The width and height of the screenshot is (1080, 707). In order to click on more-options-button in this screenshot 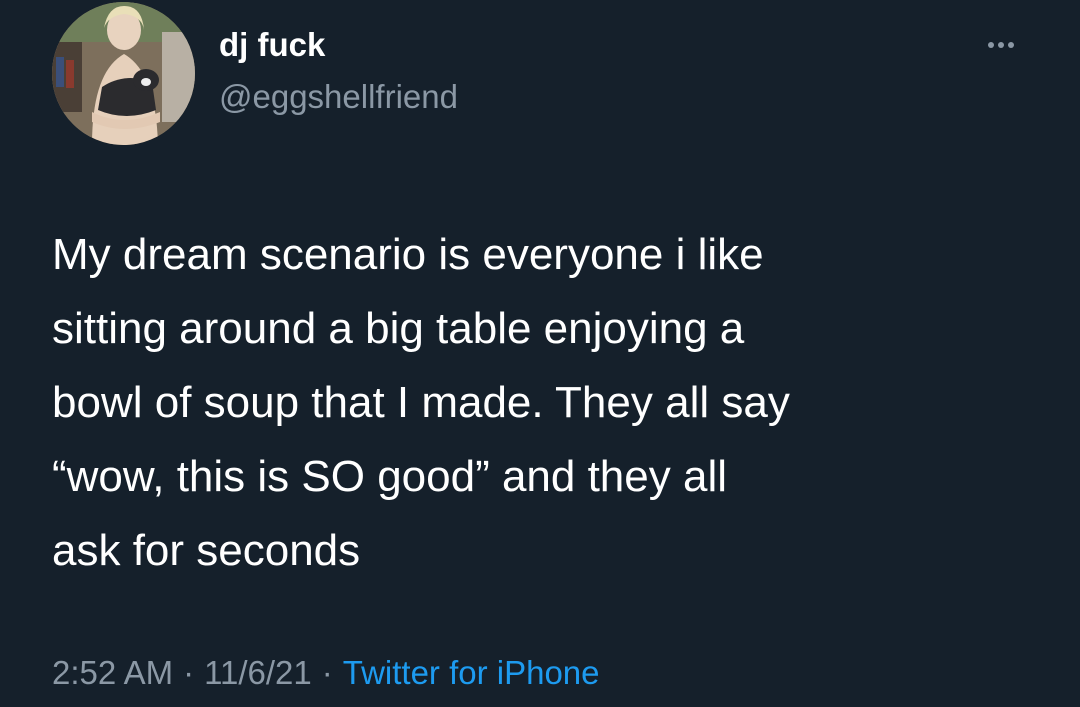, I will do `click(1001, 45)`.